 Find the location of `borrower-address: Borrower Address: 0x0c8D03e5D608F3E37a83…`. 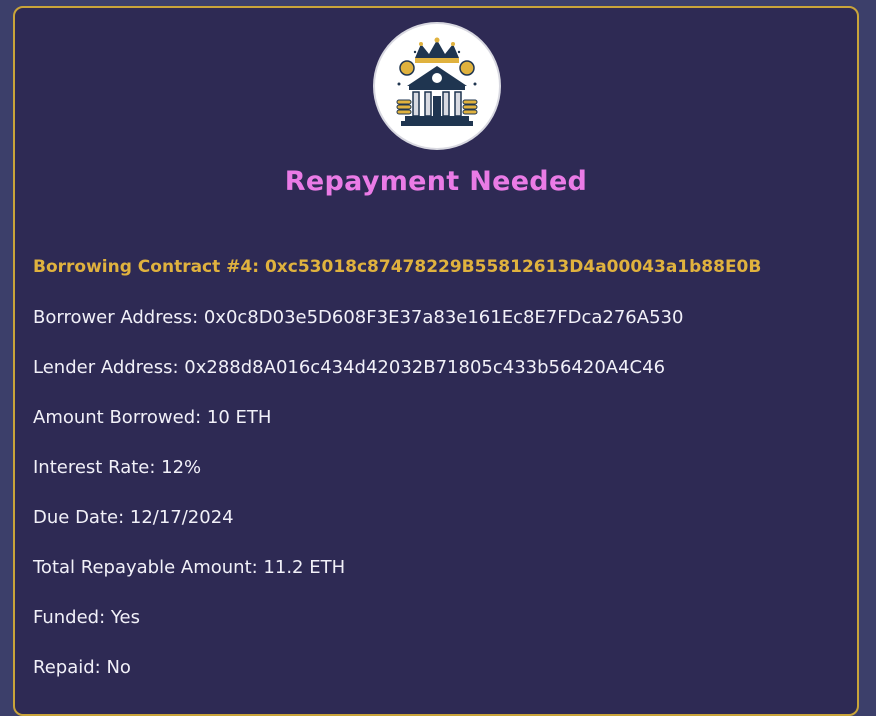

borrower-address: Borrower Address: 0x0c8D03e5D608F3E37a83… is located at coordinates (358, 317).